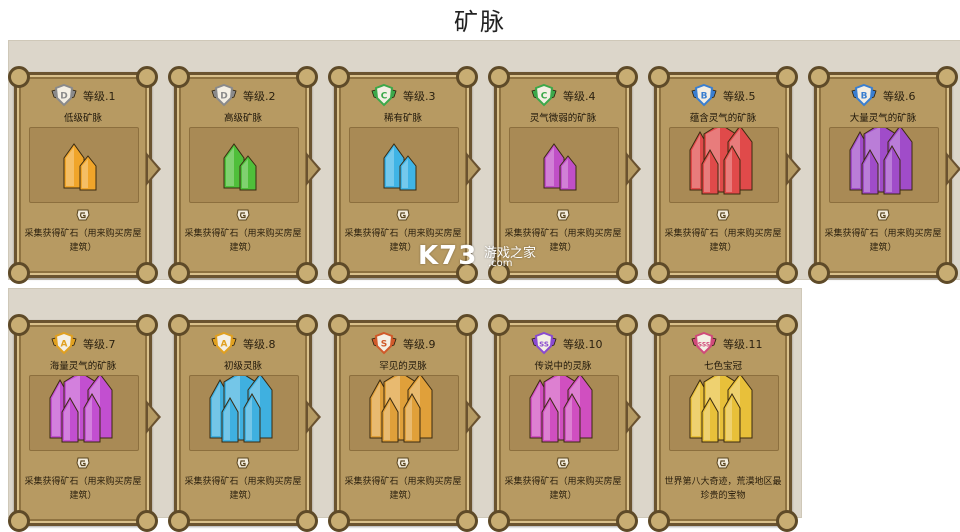 This screenshot has height=532, width=960. Describe the element at coordinates (99, 96) in the screenshot. I see `level-label: 等级.1` at that location.